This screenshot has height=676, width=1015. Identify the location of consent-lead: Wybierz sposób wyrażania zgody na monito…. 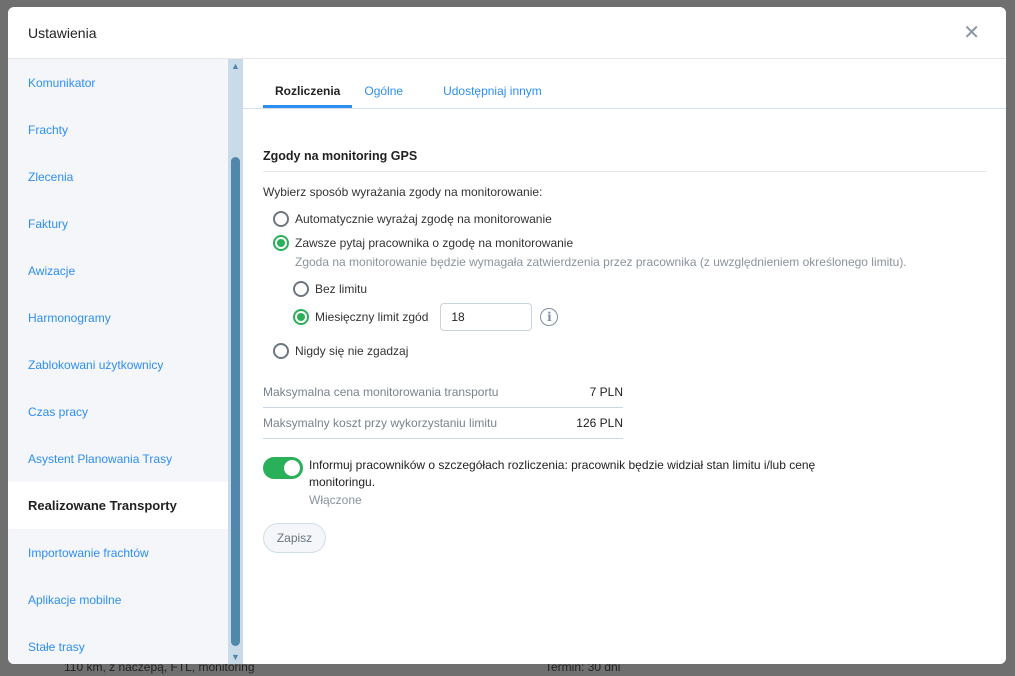
(403, 192).